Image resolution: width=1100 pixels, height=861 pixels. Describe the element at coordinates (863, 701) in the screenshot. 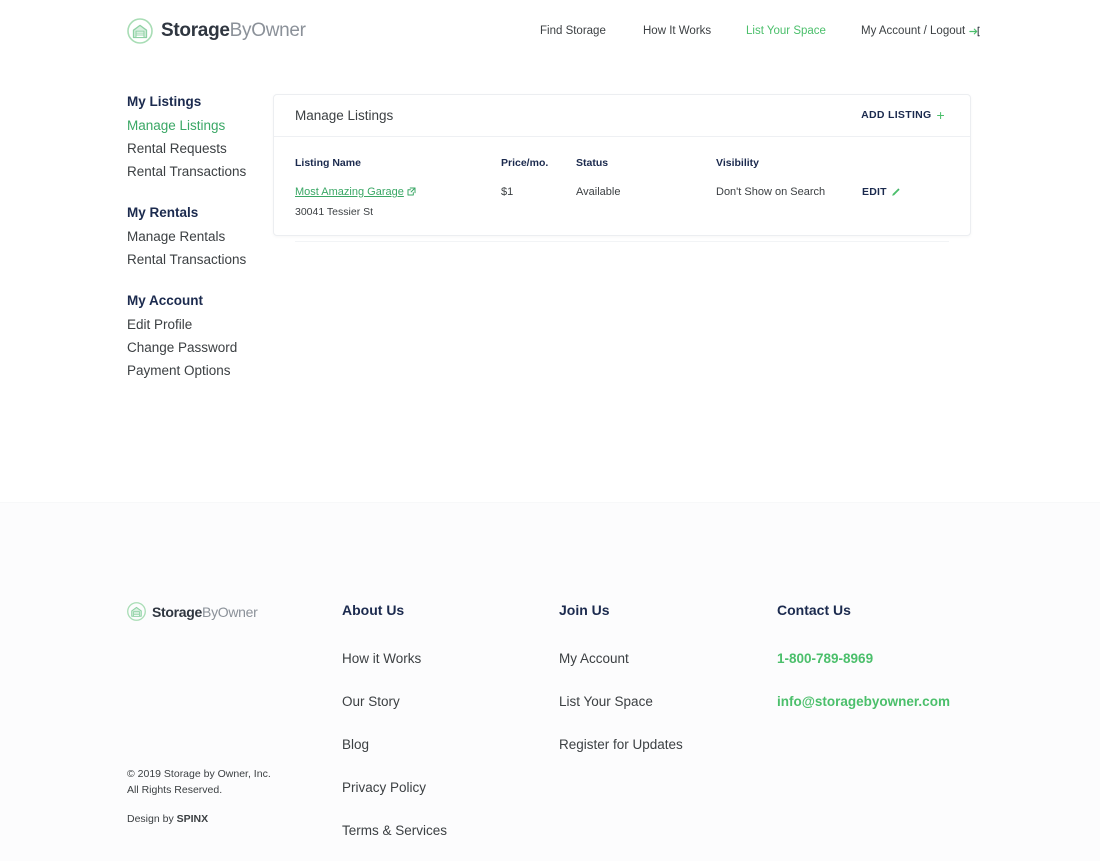

I see `footer-email-link: info@storagebyowner.com` at that location.